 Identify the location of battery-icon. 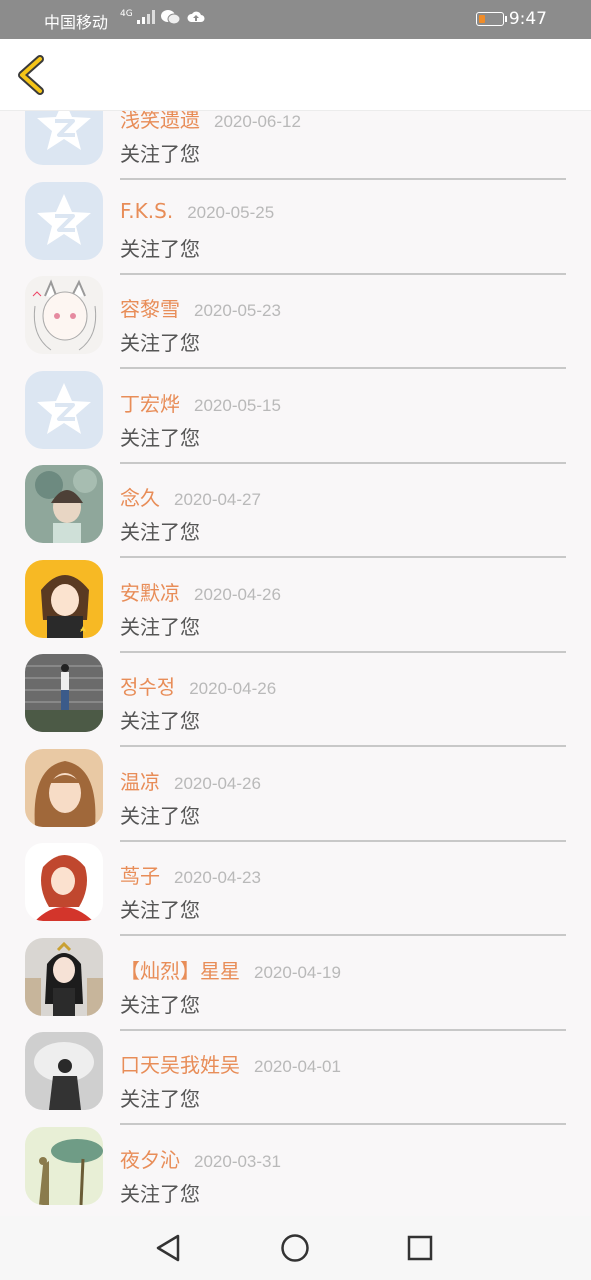
(491, 19).